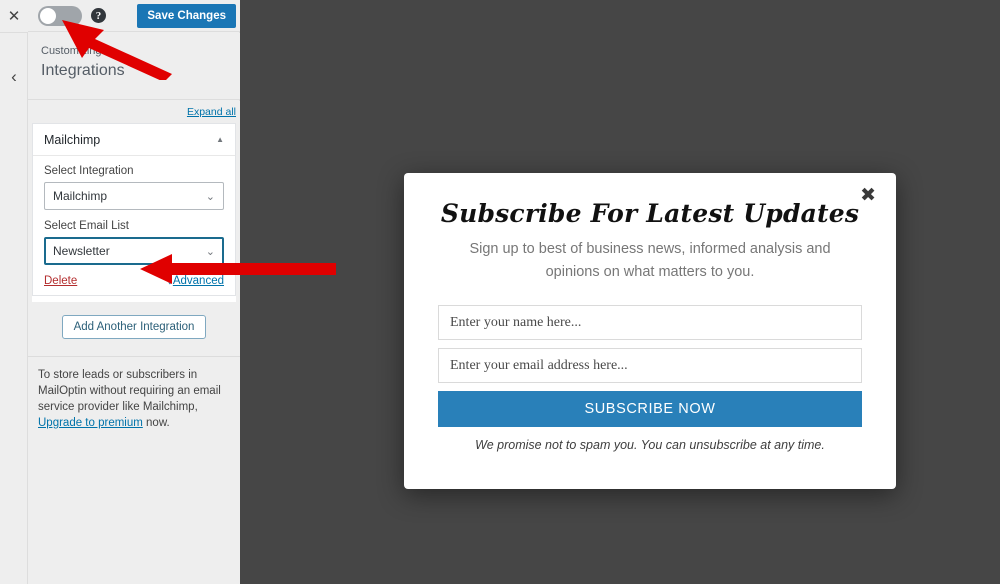 The image size is (1000, 584). What do you see at coordinates (134, 281) in the screenshot?
I see `integration-actions-row: Delete ↓Advanced` at bounding box center [134, 281].